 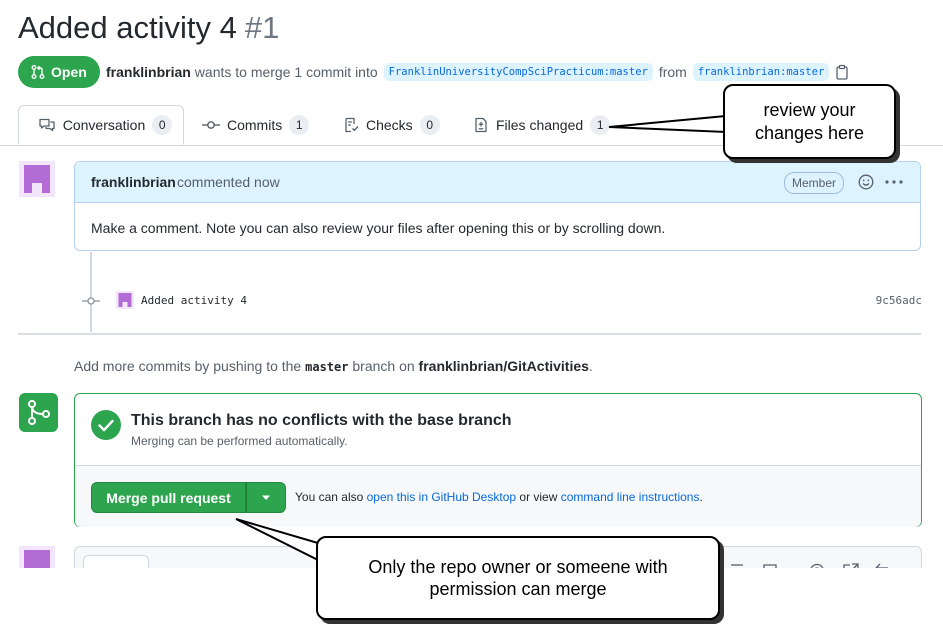 What do you see at coordinates (600, 125) in the screenshot?
I see `tab-files-changed-count: 1` at bounding box center [600, 125].